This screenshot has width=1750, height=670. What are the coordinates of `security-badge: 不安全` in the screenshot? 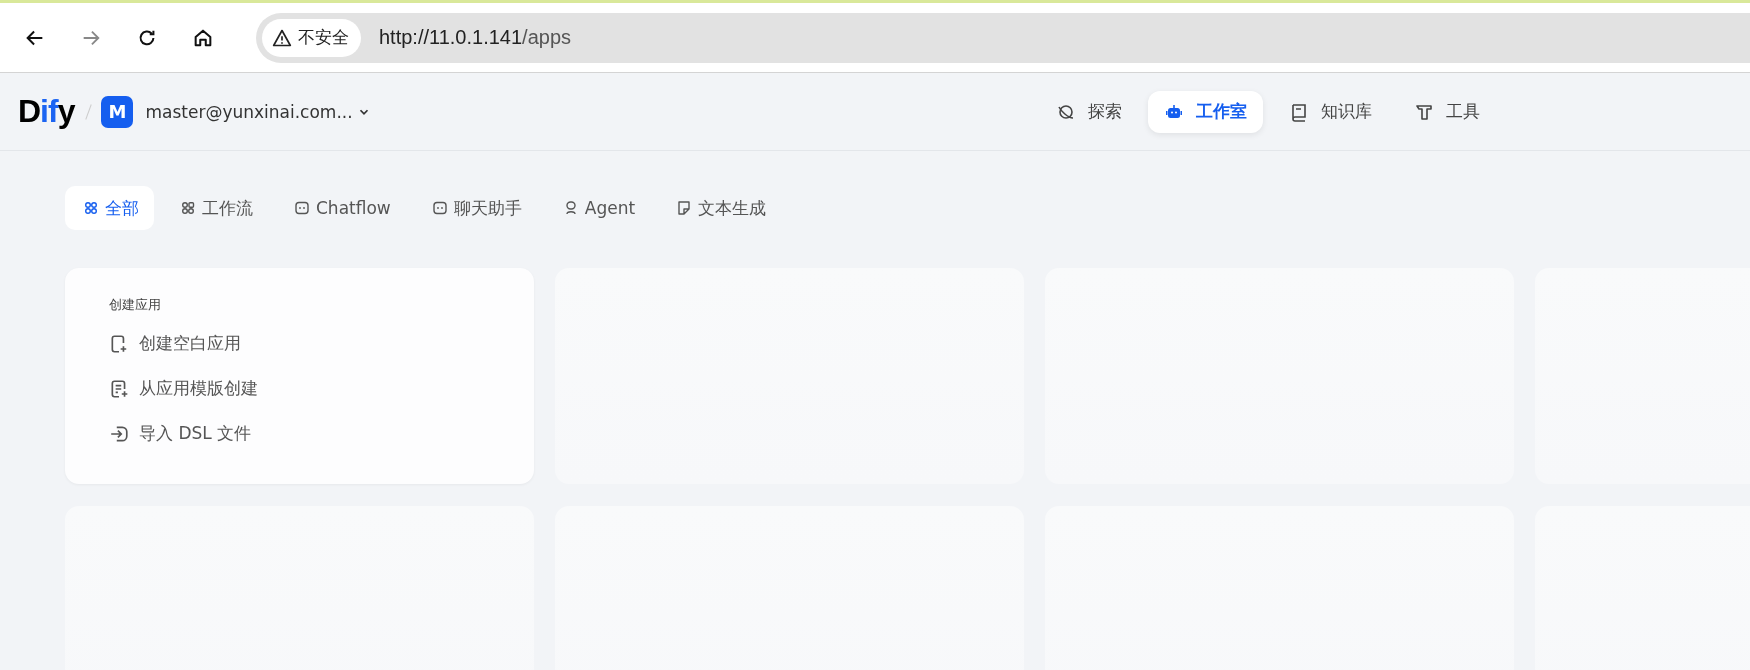 It's located at (311, 37).